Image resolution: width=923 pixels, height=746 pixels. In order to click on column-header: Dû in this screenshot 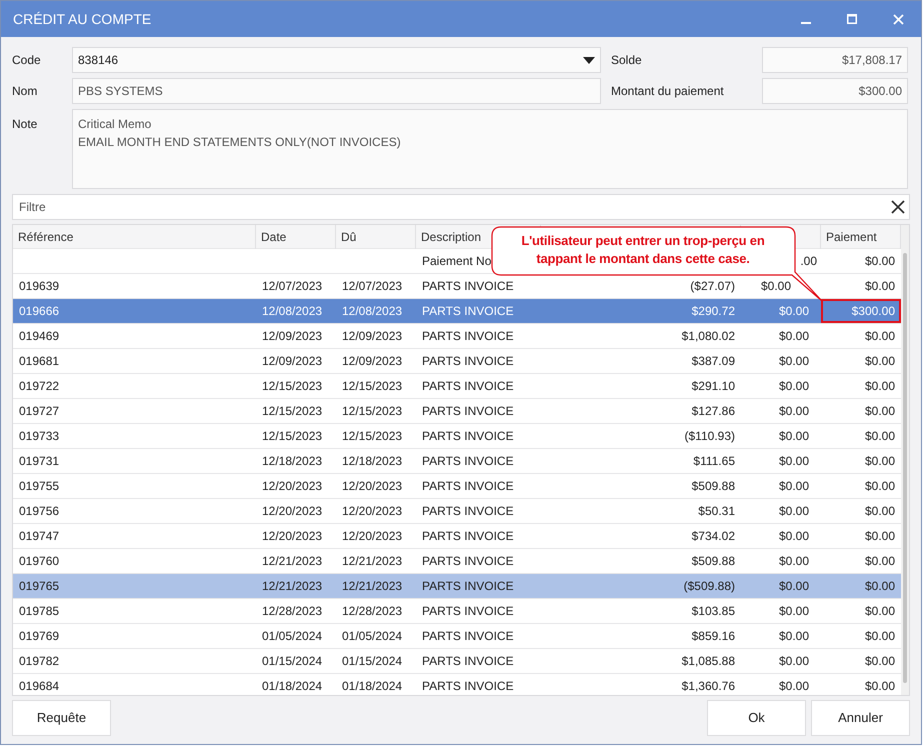, I will do `click(348, 237)`.